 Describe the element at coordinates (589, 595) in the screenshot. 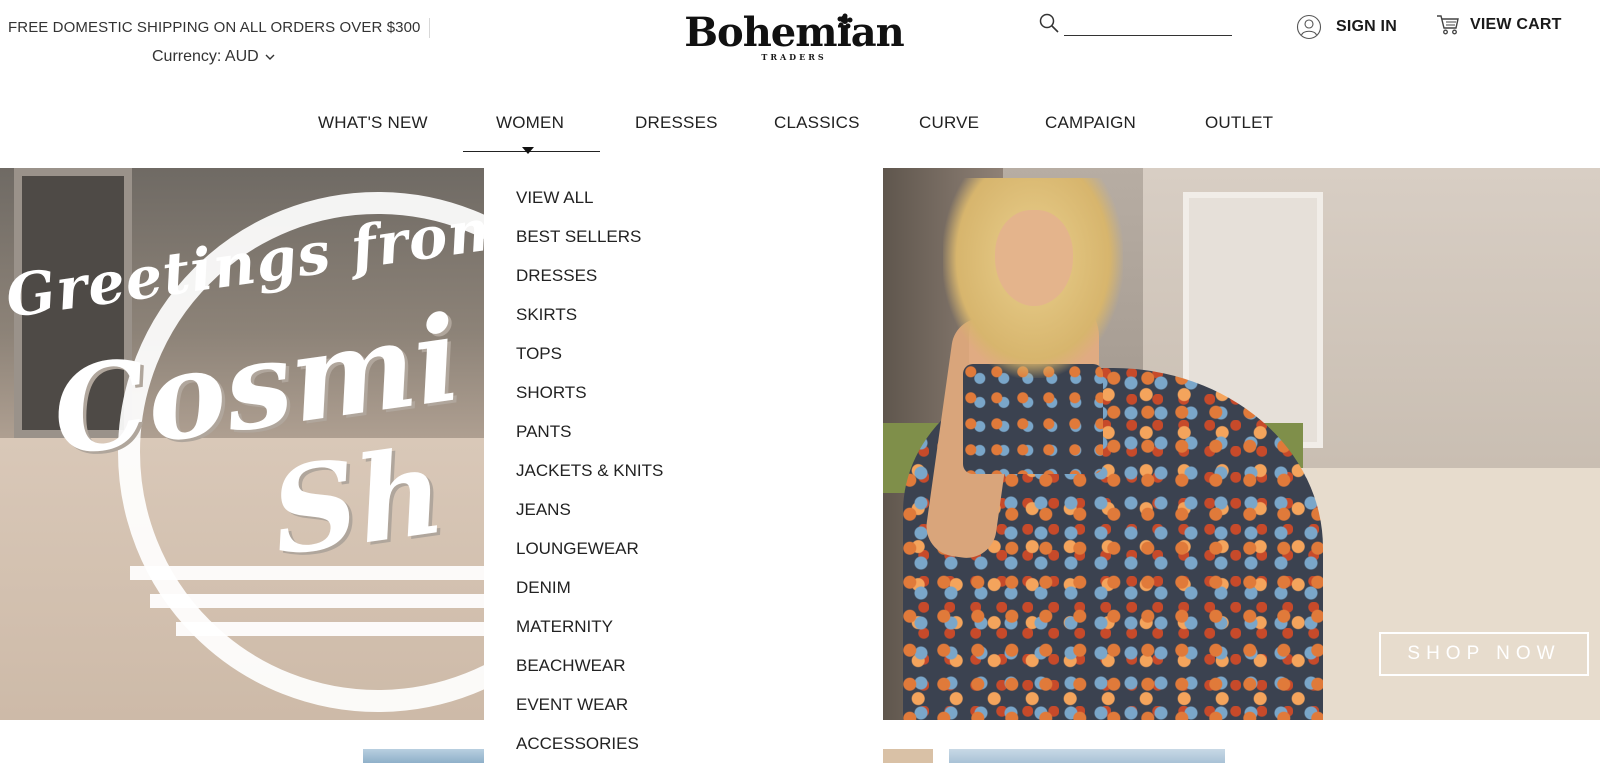

I see `dropdown-item-denim: DENIM` at that location.